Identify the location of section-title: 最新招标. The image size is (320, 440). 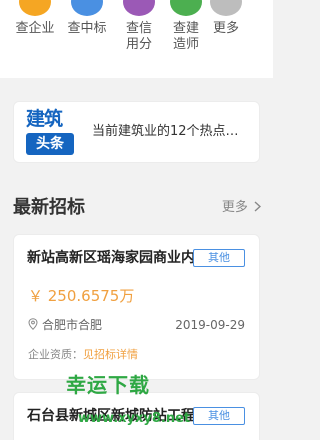
(49, 207).